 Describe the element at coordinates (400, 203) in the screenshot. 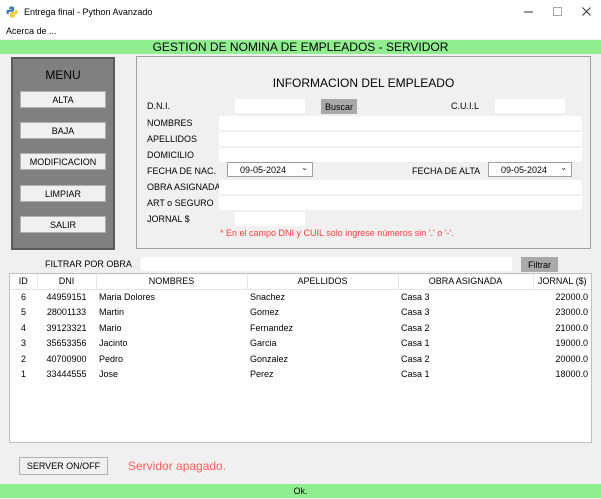

I see `art-field` at that location.